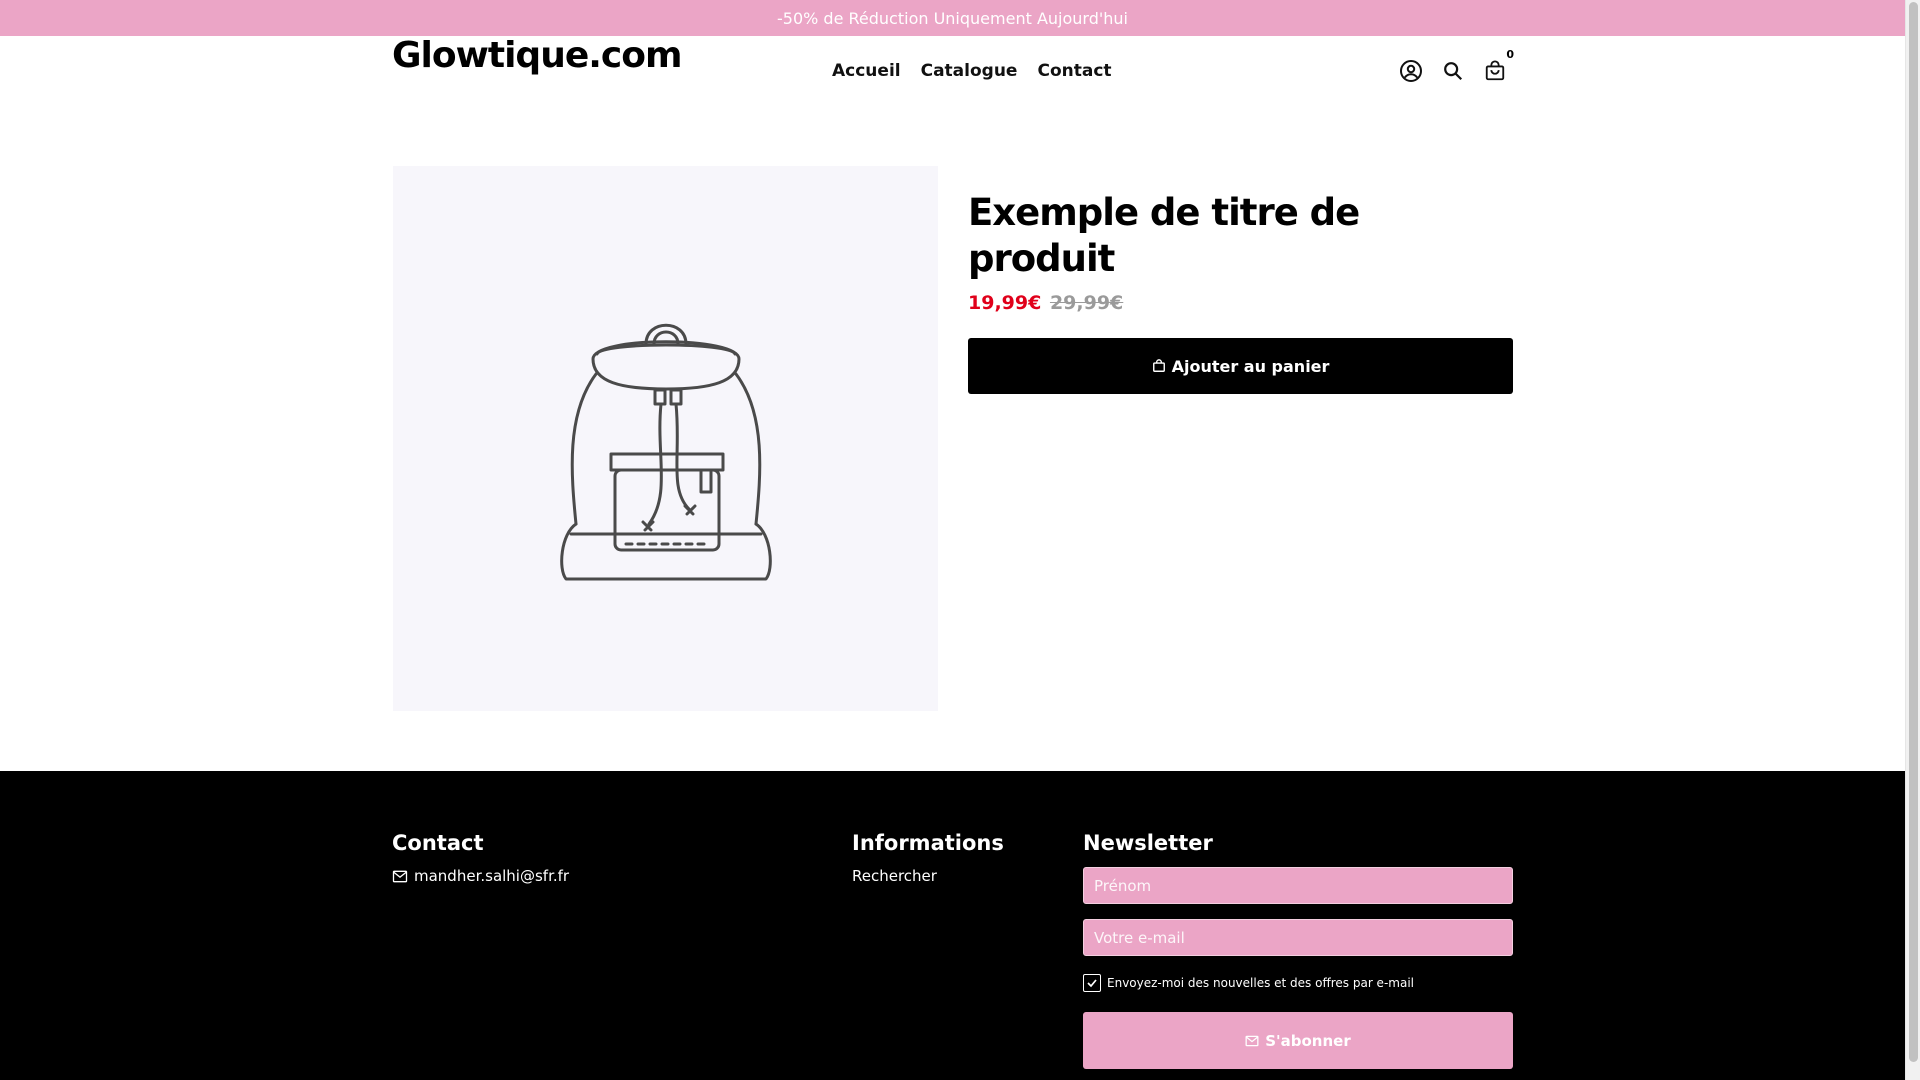 This screenshot has height=1080, width=1920. I want to click on consent-checkbox, so click(1092, 983).